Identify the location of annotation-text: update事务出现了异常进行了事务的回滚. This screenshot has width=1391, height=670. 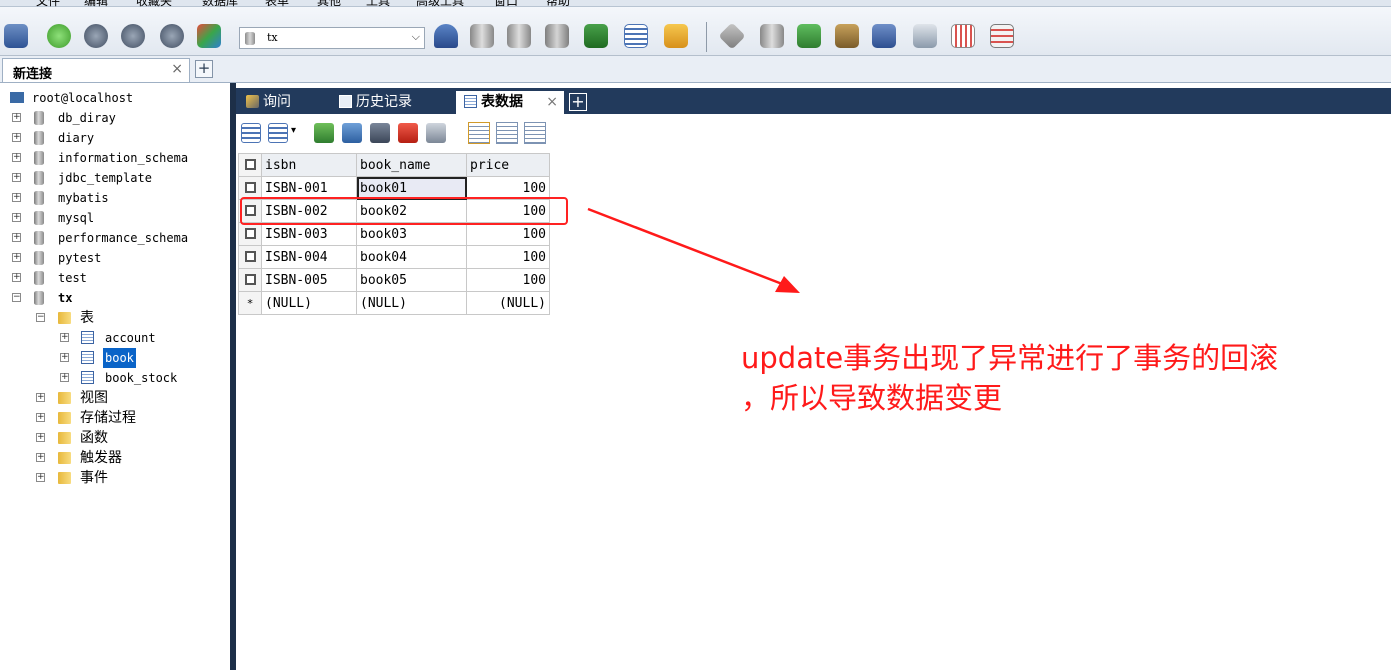
(1010, 358).